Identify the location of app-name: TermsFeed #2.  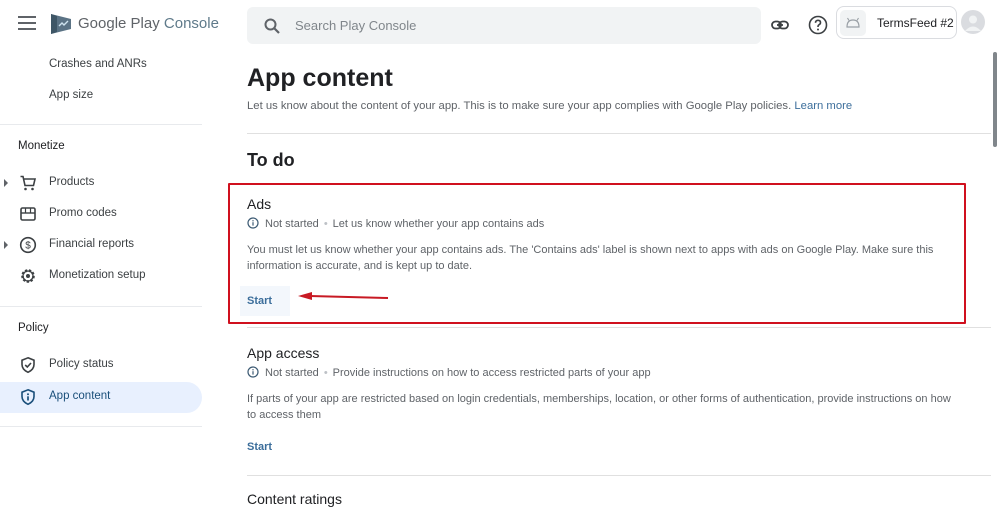
(915, 23).